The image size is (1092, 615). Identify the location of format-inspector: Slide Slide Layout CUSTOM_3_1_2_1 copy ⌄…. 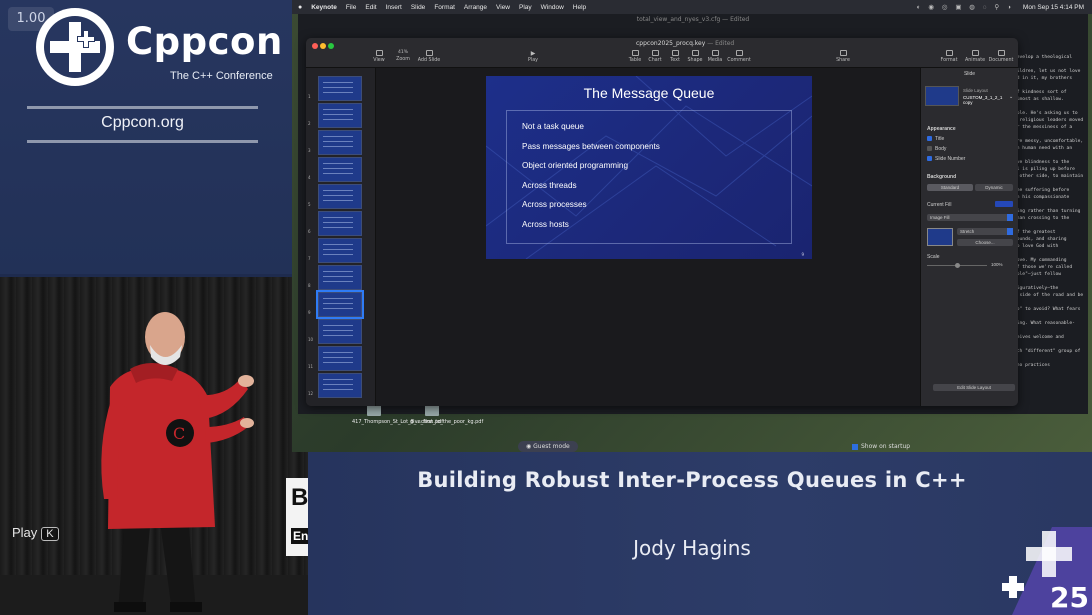
(969, 237).